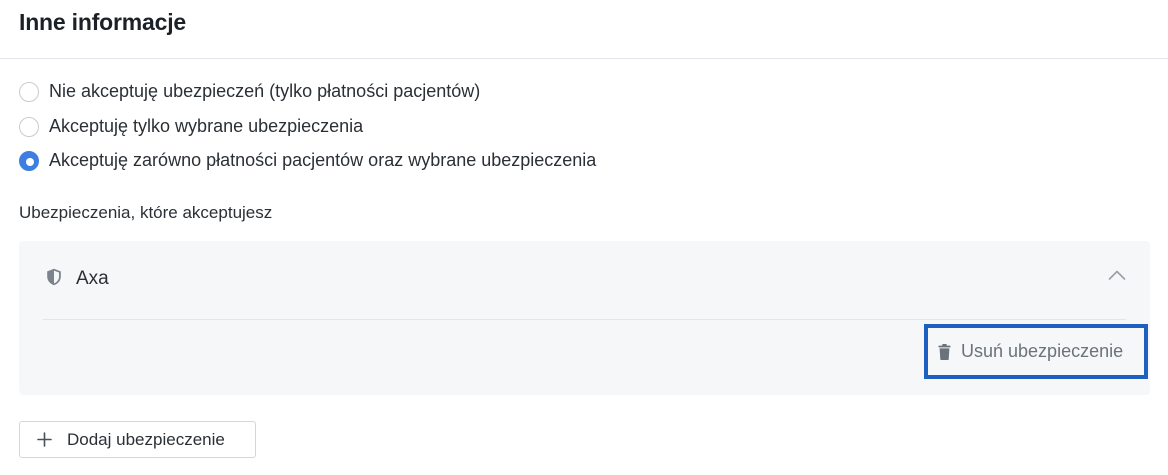  I want to click on radio-button-checked, so click(29, 160).